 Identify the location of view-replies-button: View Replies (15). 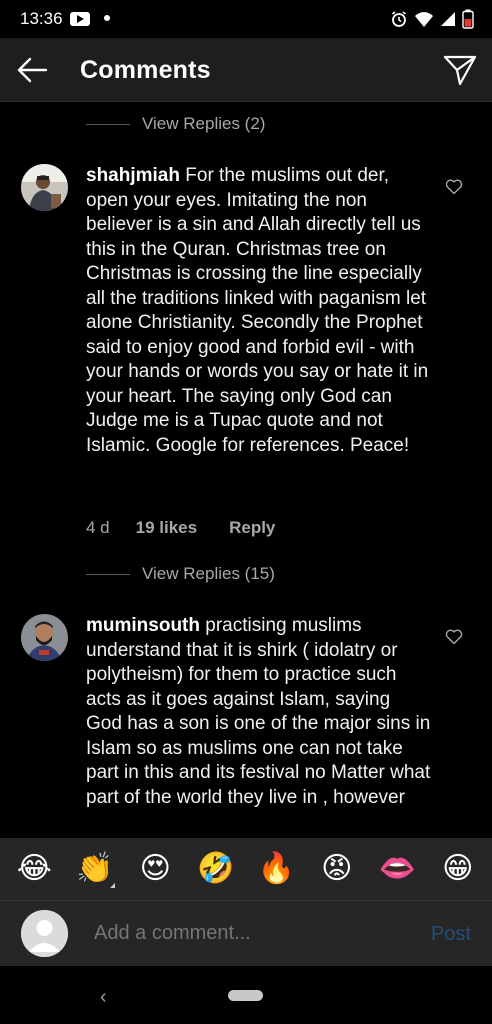
(180, 574).